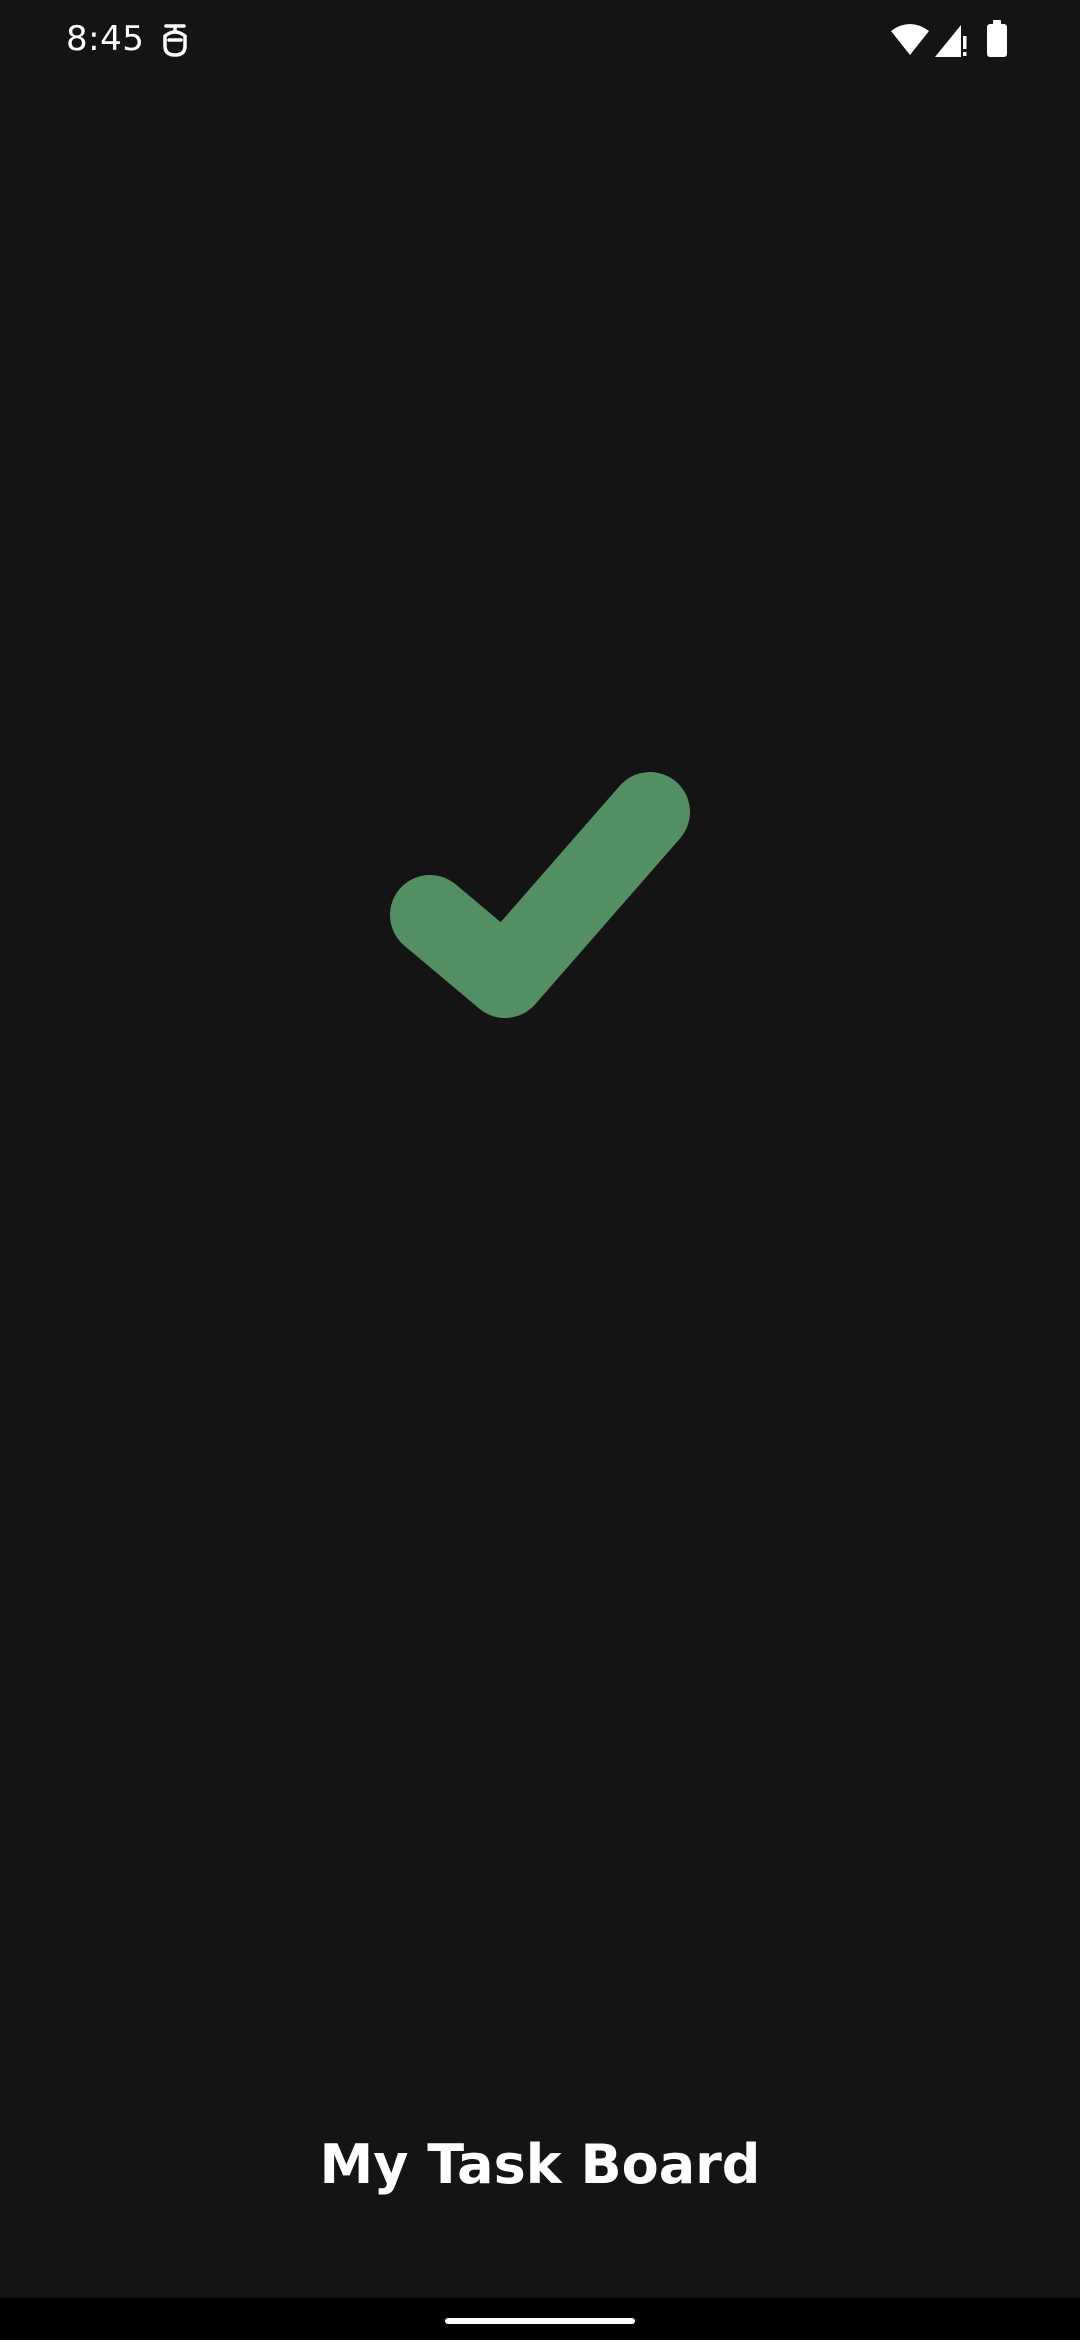 Image resolution: width=1080 pixels, height=2340 pixels. What do you see at coordinates (997, 38) in the screenshot?
I see `battery-icon` at bounding box center [997, 38].